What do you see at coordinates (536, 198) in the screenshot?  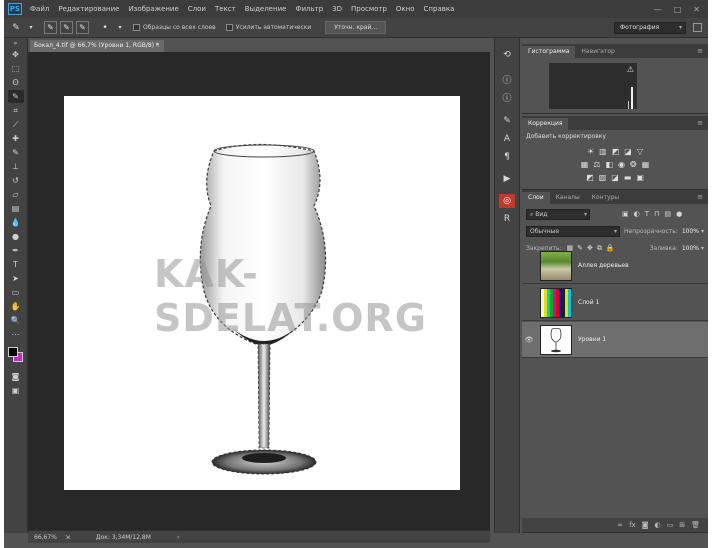 I see `tab-layers: Слои` at bounding box center [536, 198].